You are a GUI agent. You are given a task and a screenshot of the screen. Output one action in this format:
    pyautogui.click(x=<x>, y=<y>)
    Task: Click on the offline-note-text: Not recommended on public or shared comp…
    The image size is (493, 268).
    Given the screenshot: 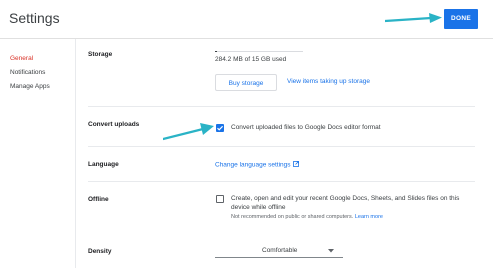 What is the action you would take?
    pyautogui.click(x=292, y=217)
    